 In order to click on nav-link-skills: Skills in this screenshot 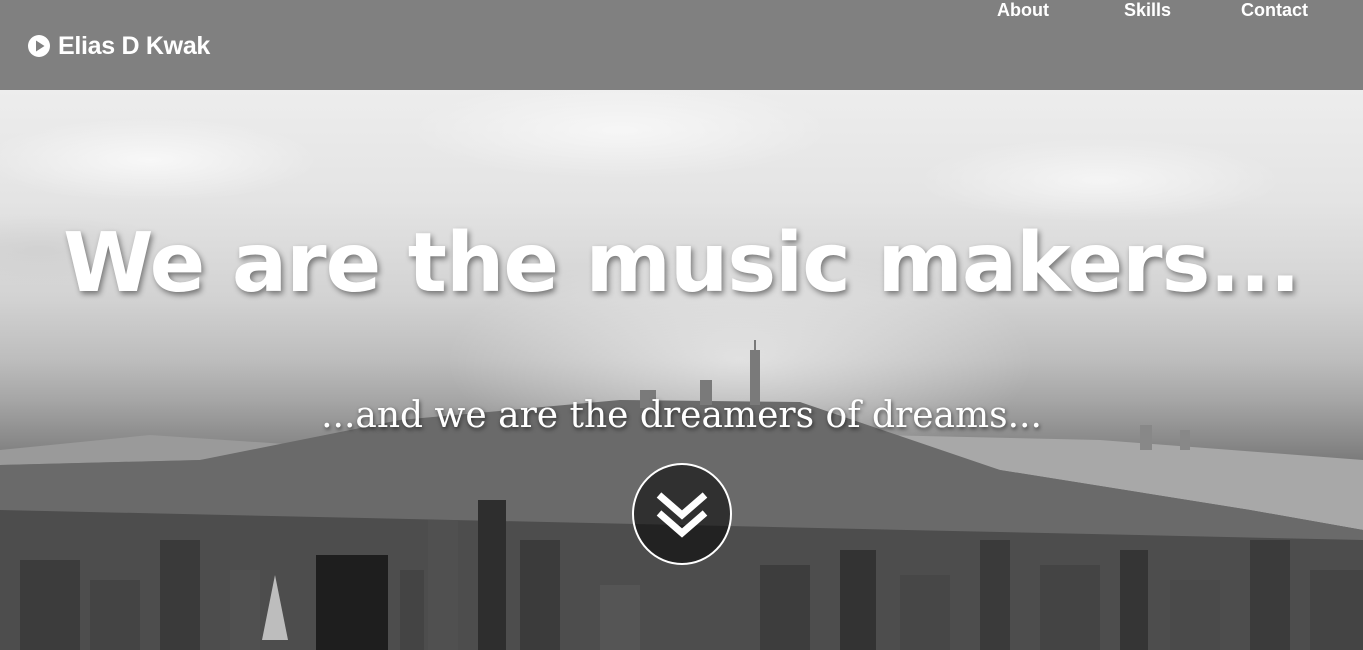, I will do `click(1147, 10)`.